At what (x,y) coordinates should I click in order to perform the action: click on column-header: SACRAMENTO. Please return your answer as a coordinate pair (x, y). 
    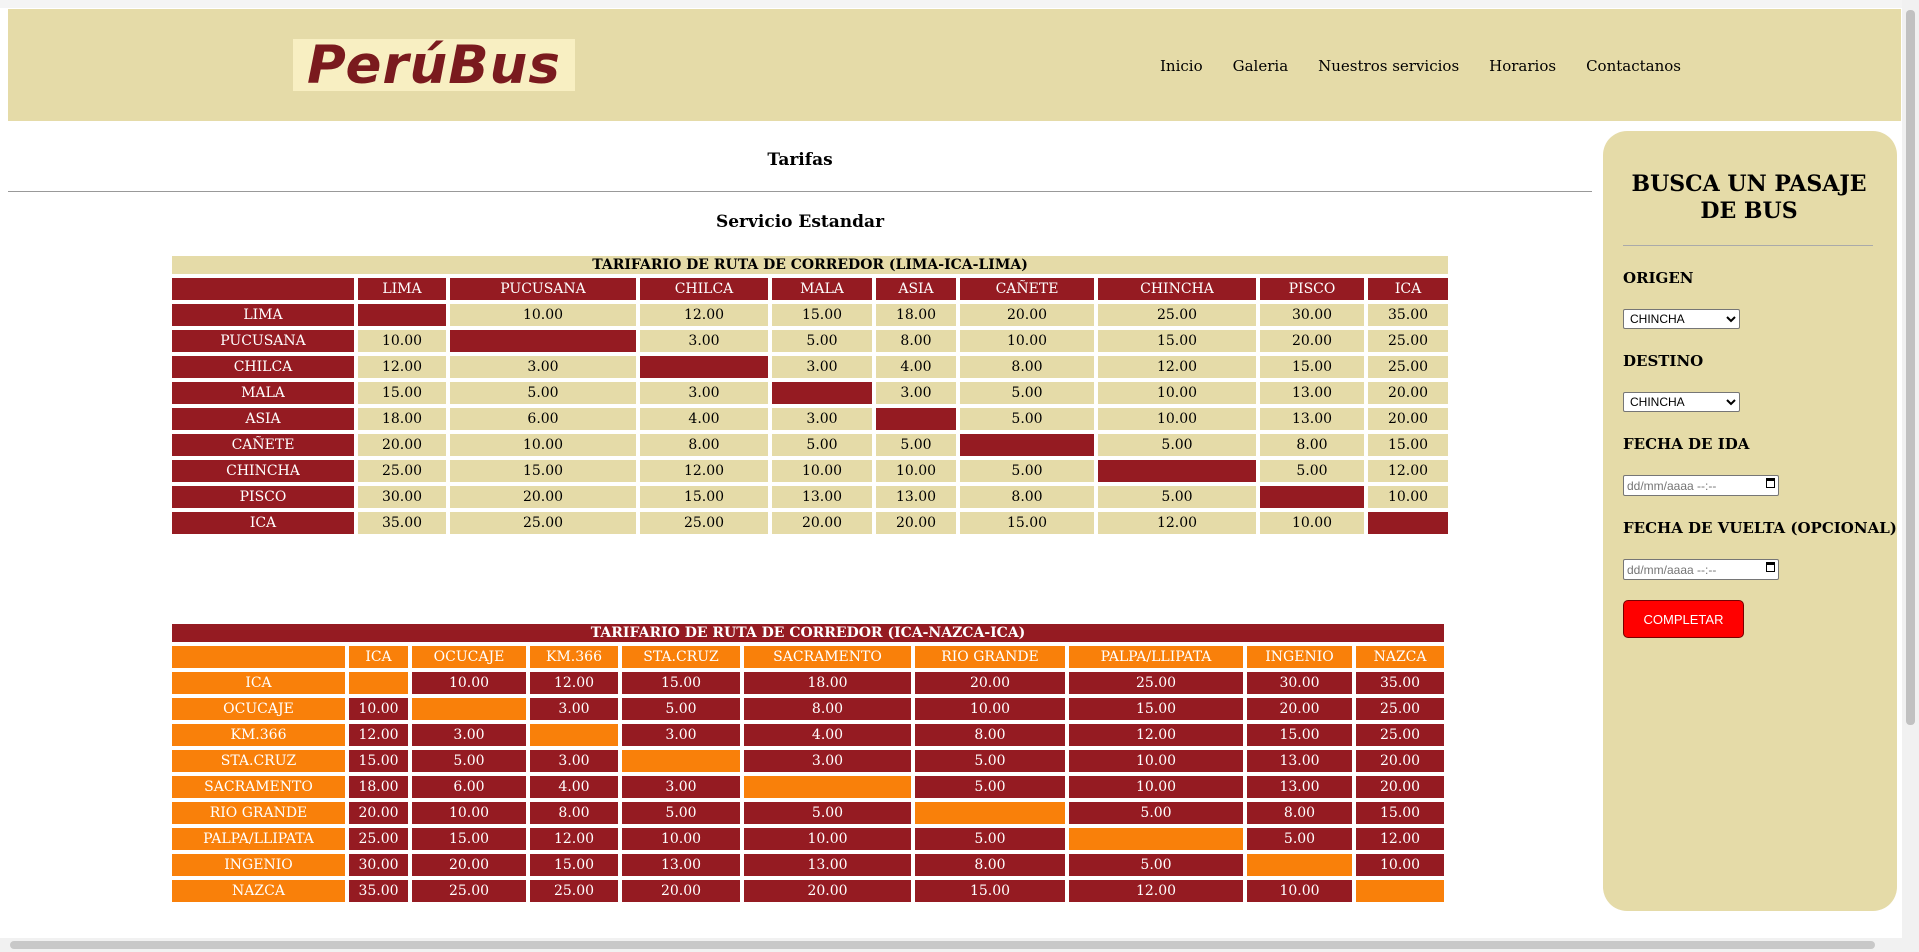
    Looking at the image, I should click on (827, 657).